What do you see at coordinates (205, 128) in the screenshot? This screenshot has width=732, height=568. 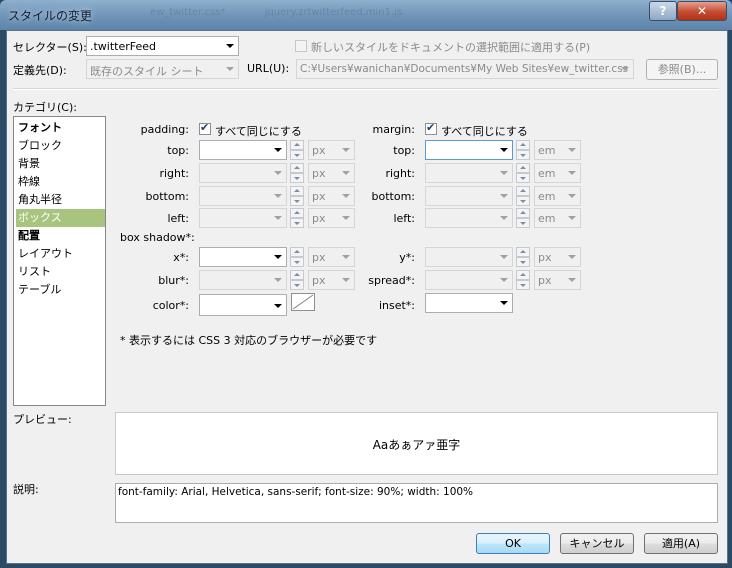 I see `padding-same-checkbox` at bounding box center [205, 128].